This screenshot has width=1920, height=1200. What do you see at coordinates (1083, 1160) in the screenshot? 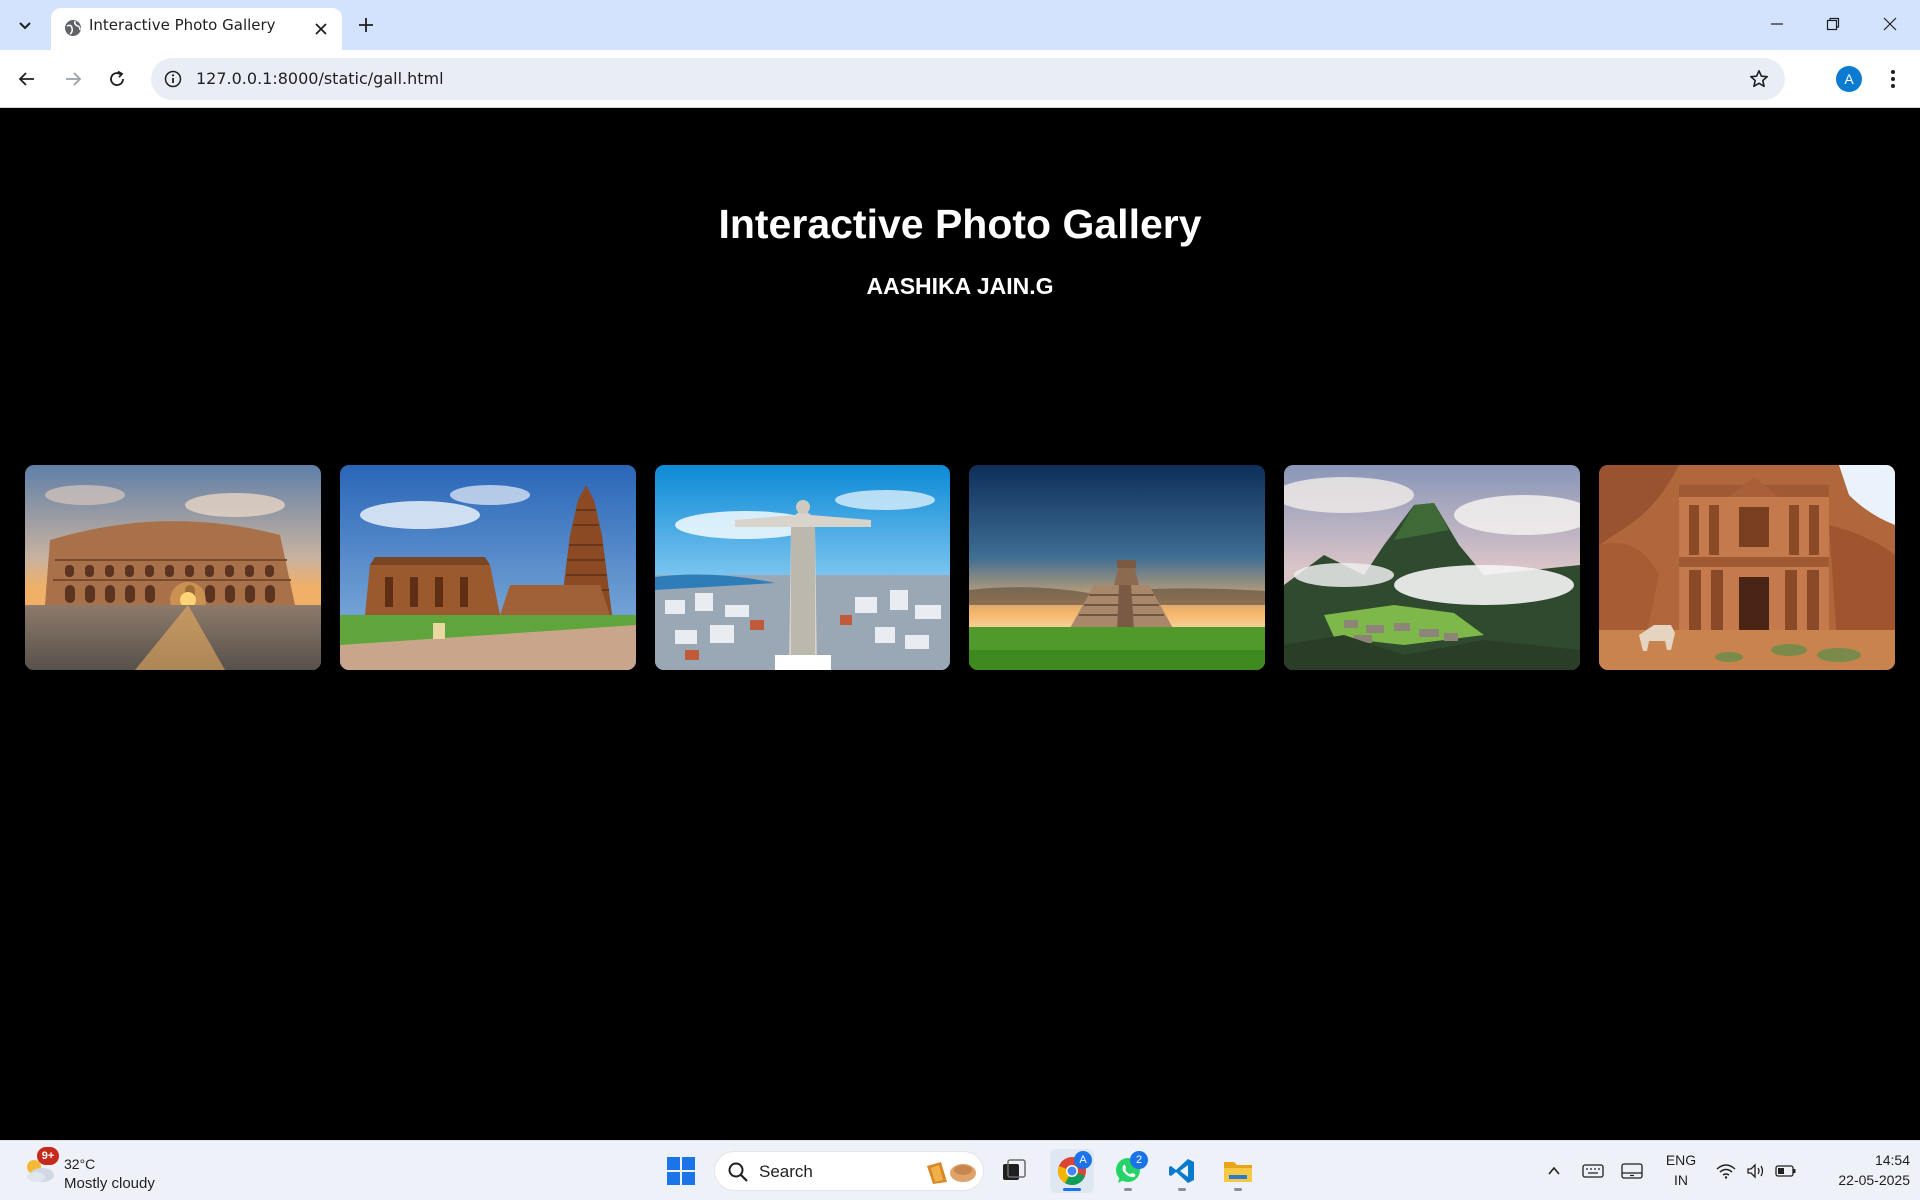
I see `chrome-profile-badge: A` at bounding box center [1083, 1160].